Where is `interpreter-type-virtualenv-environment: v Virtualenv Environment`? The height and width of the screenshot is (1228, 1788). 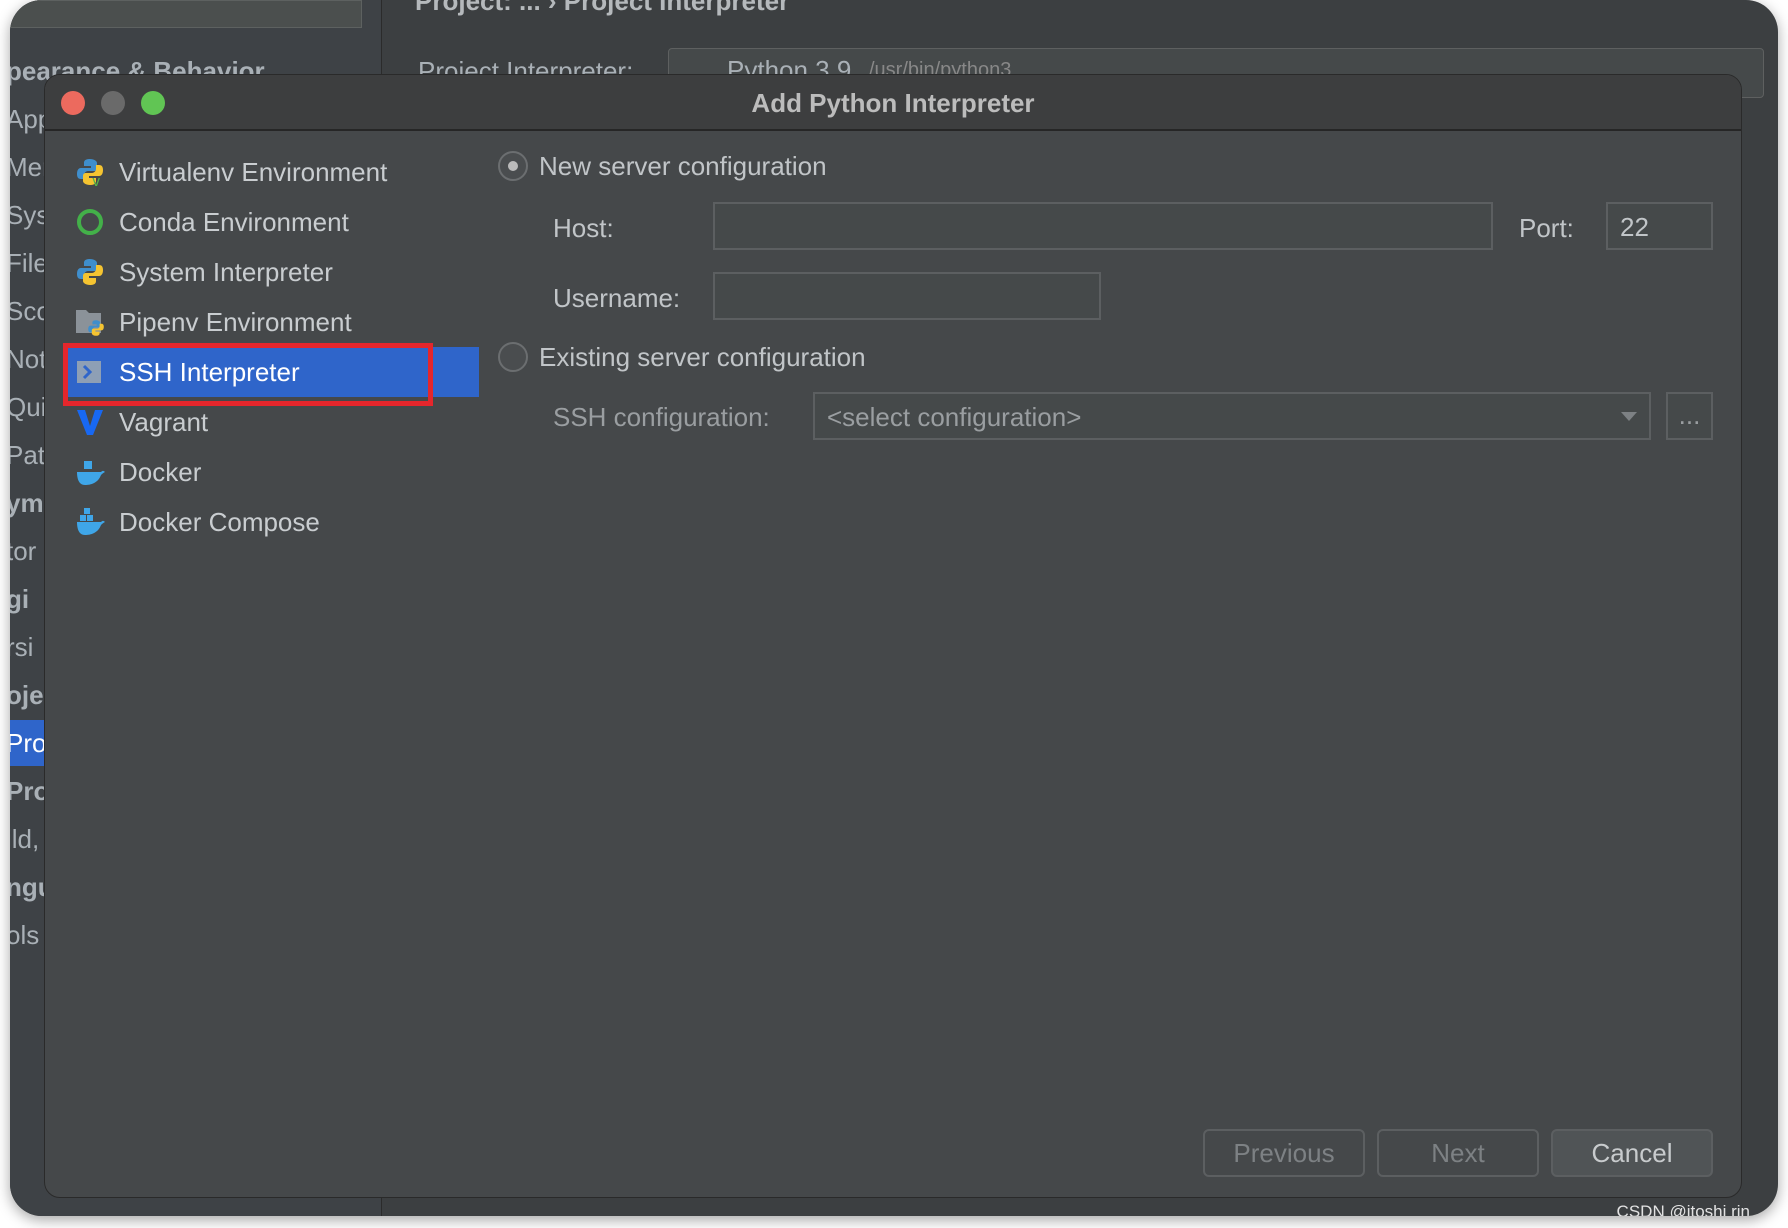 interpreter-type-virtualenv-environment: v Virtualenv Environment is located at coordinates (273, 172).